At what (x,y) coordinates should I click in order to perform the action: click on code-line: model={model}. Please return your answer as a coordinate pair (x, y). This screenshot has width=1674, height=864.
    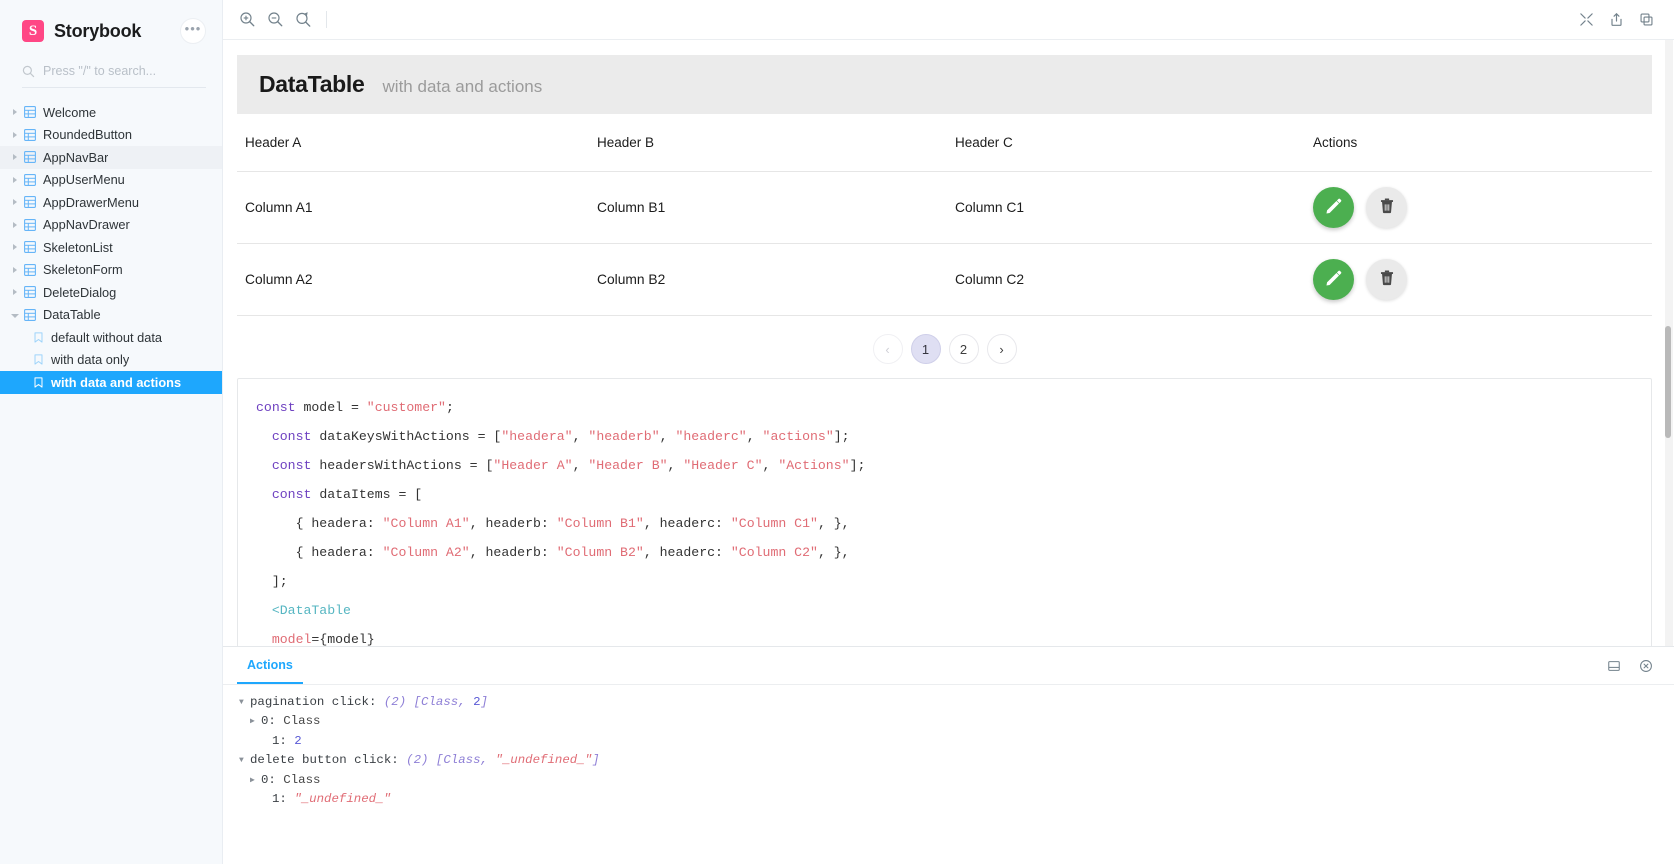
    Looking at the image, I should click on (323, 639).